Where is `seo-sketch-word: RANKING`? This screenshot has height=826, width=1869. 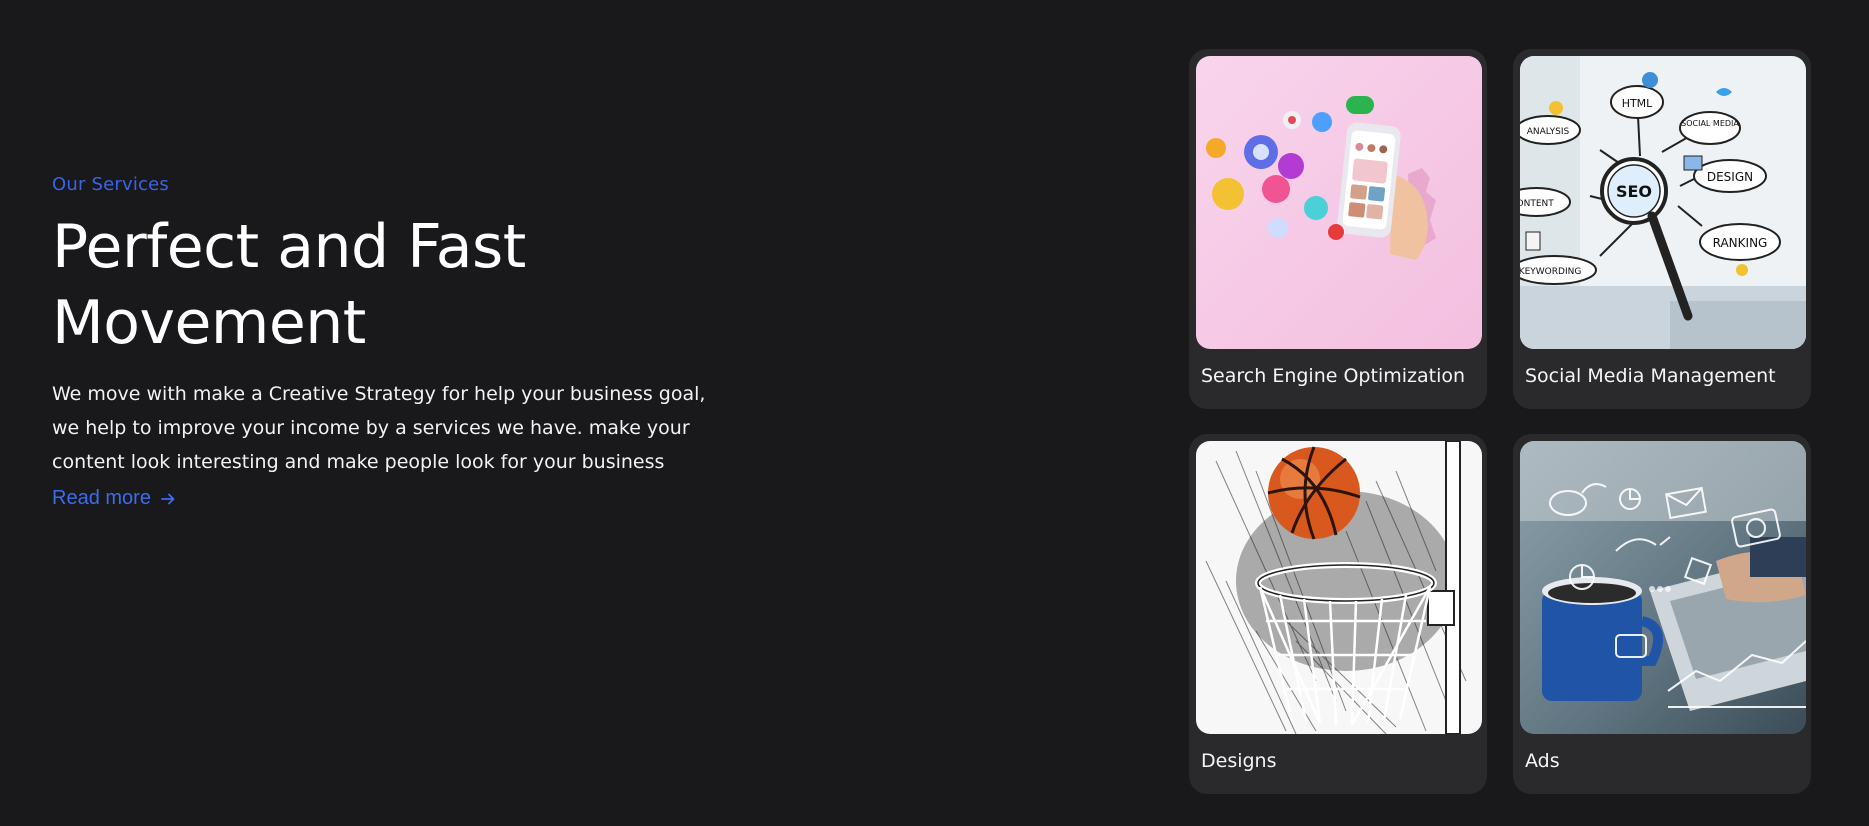 seo-sketch-word: RANKING is located at coordinates (1740, 243).